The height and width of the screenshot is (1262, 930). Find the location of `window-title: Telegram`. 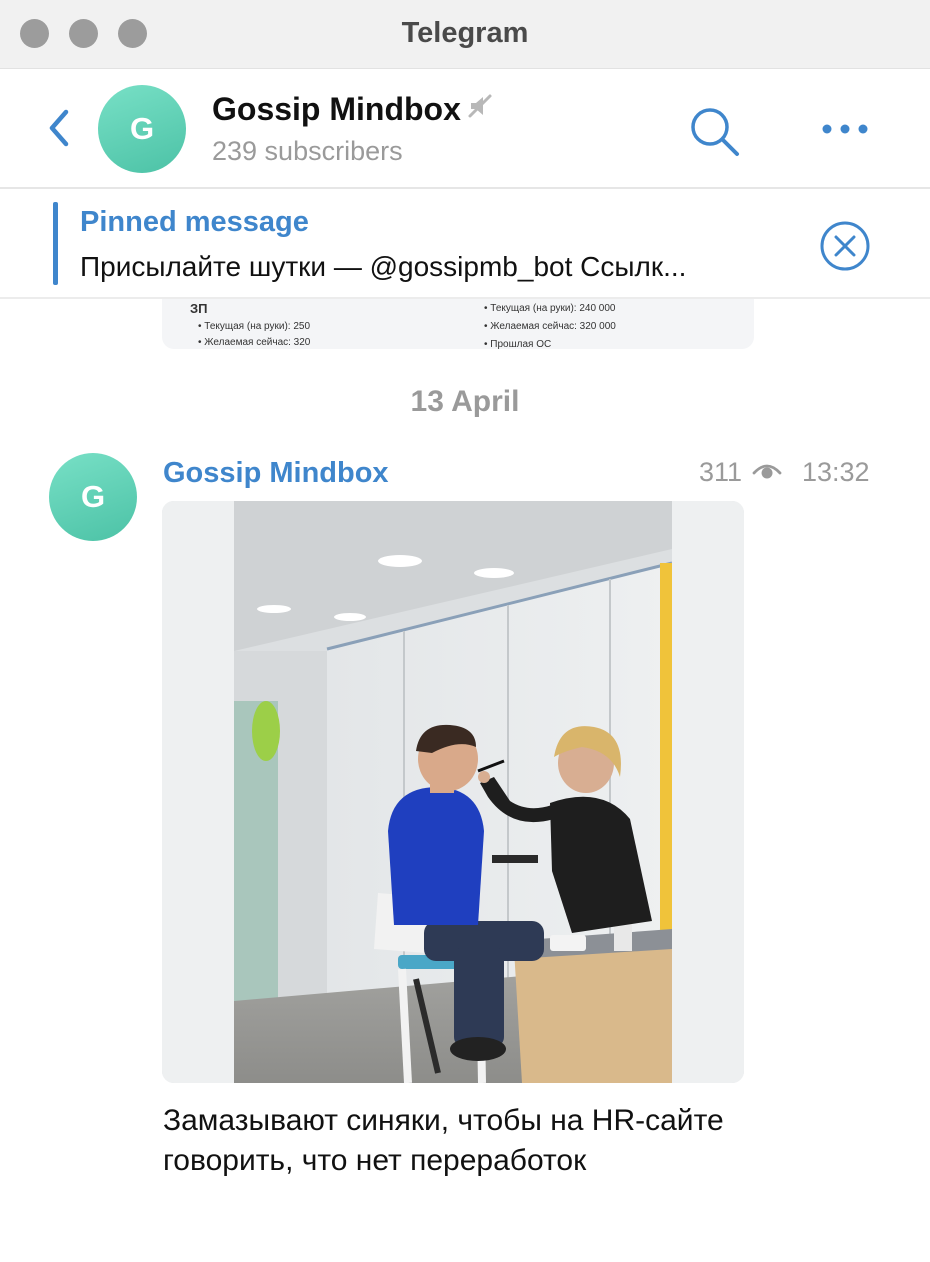

window-title: Telegram is located at coordinates (465, 33).